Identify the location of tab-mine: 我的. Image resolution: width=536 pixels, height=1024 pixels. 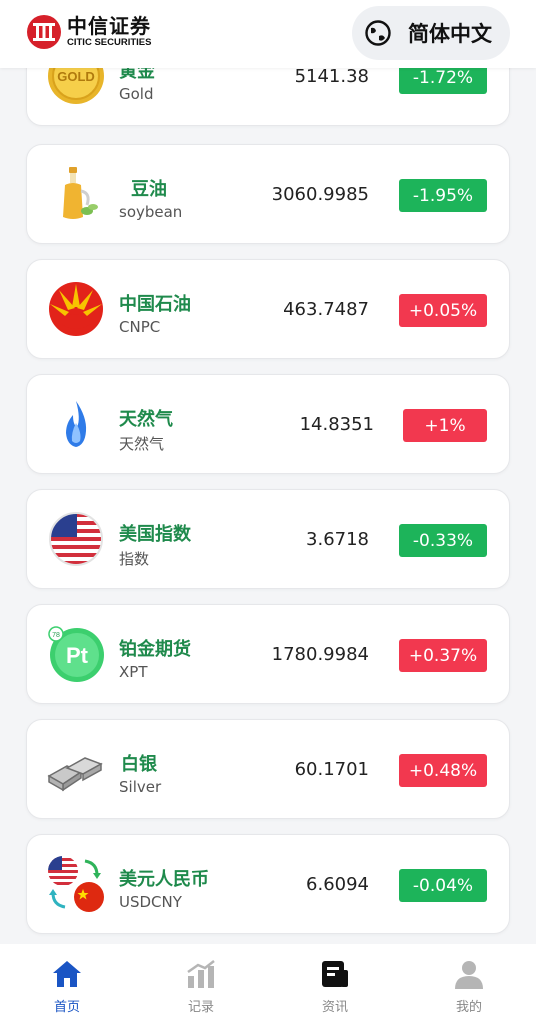
(469, 984).